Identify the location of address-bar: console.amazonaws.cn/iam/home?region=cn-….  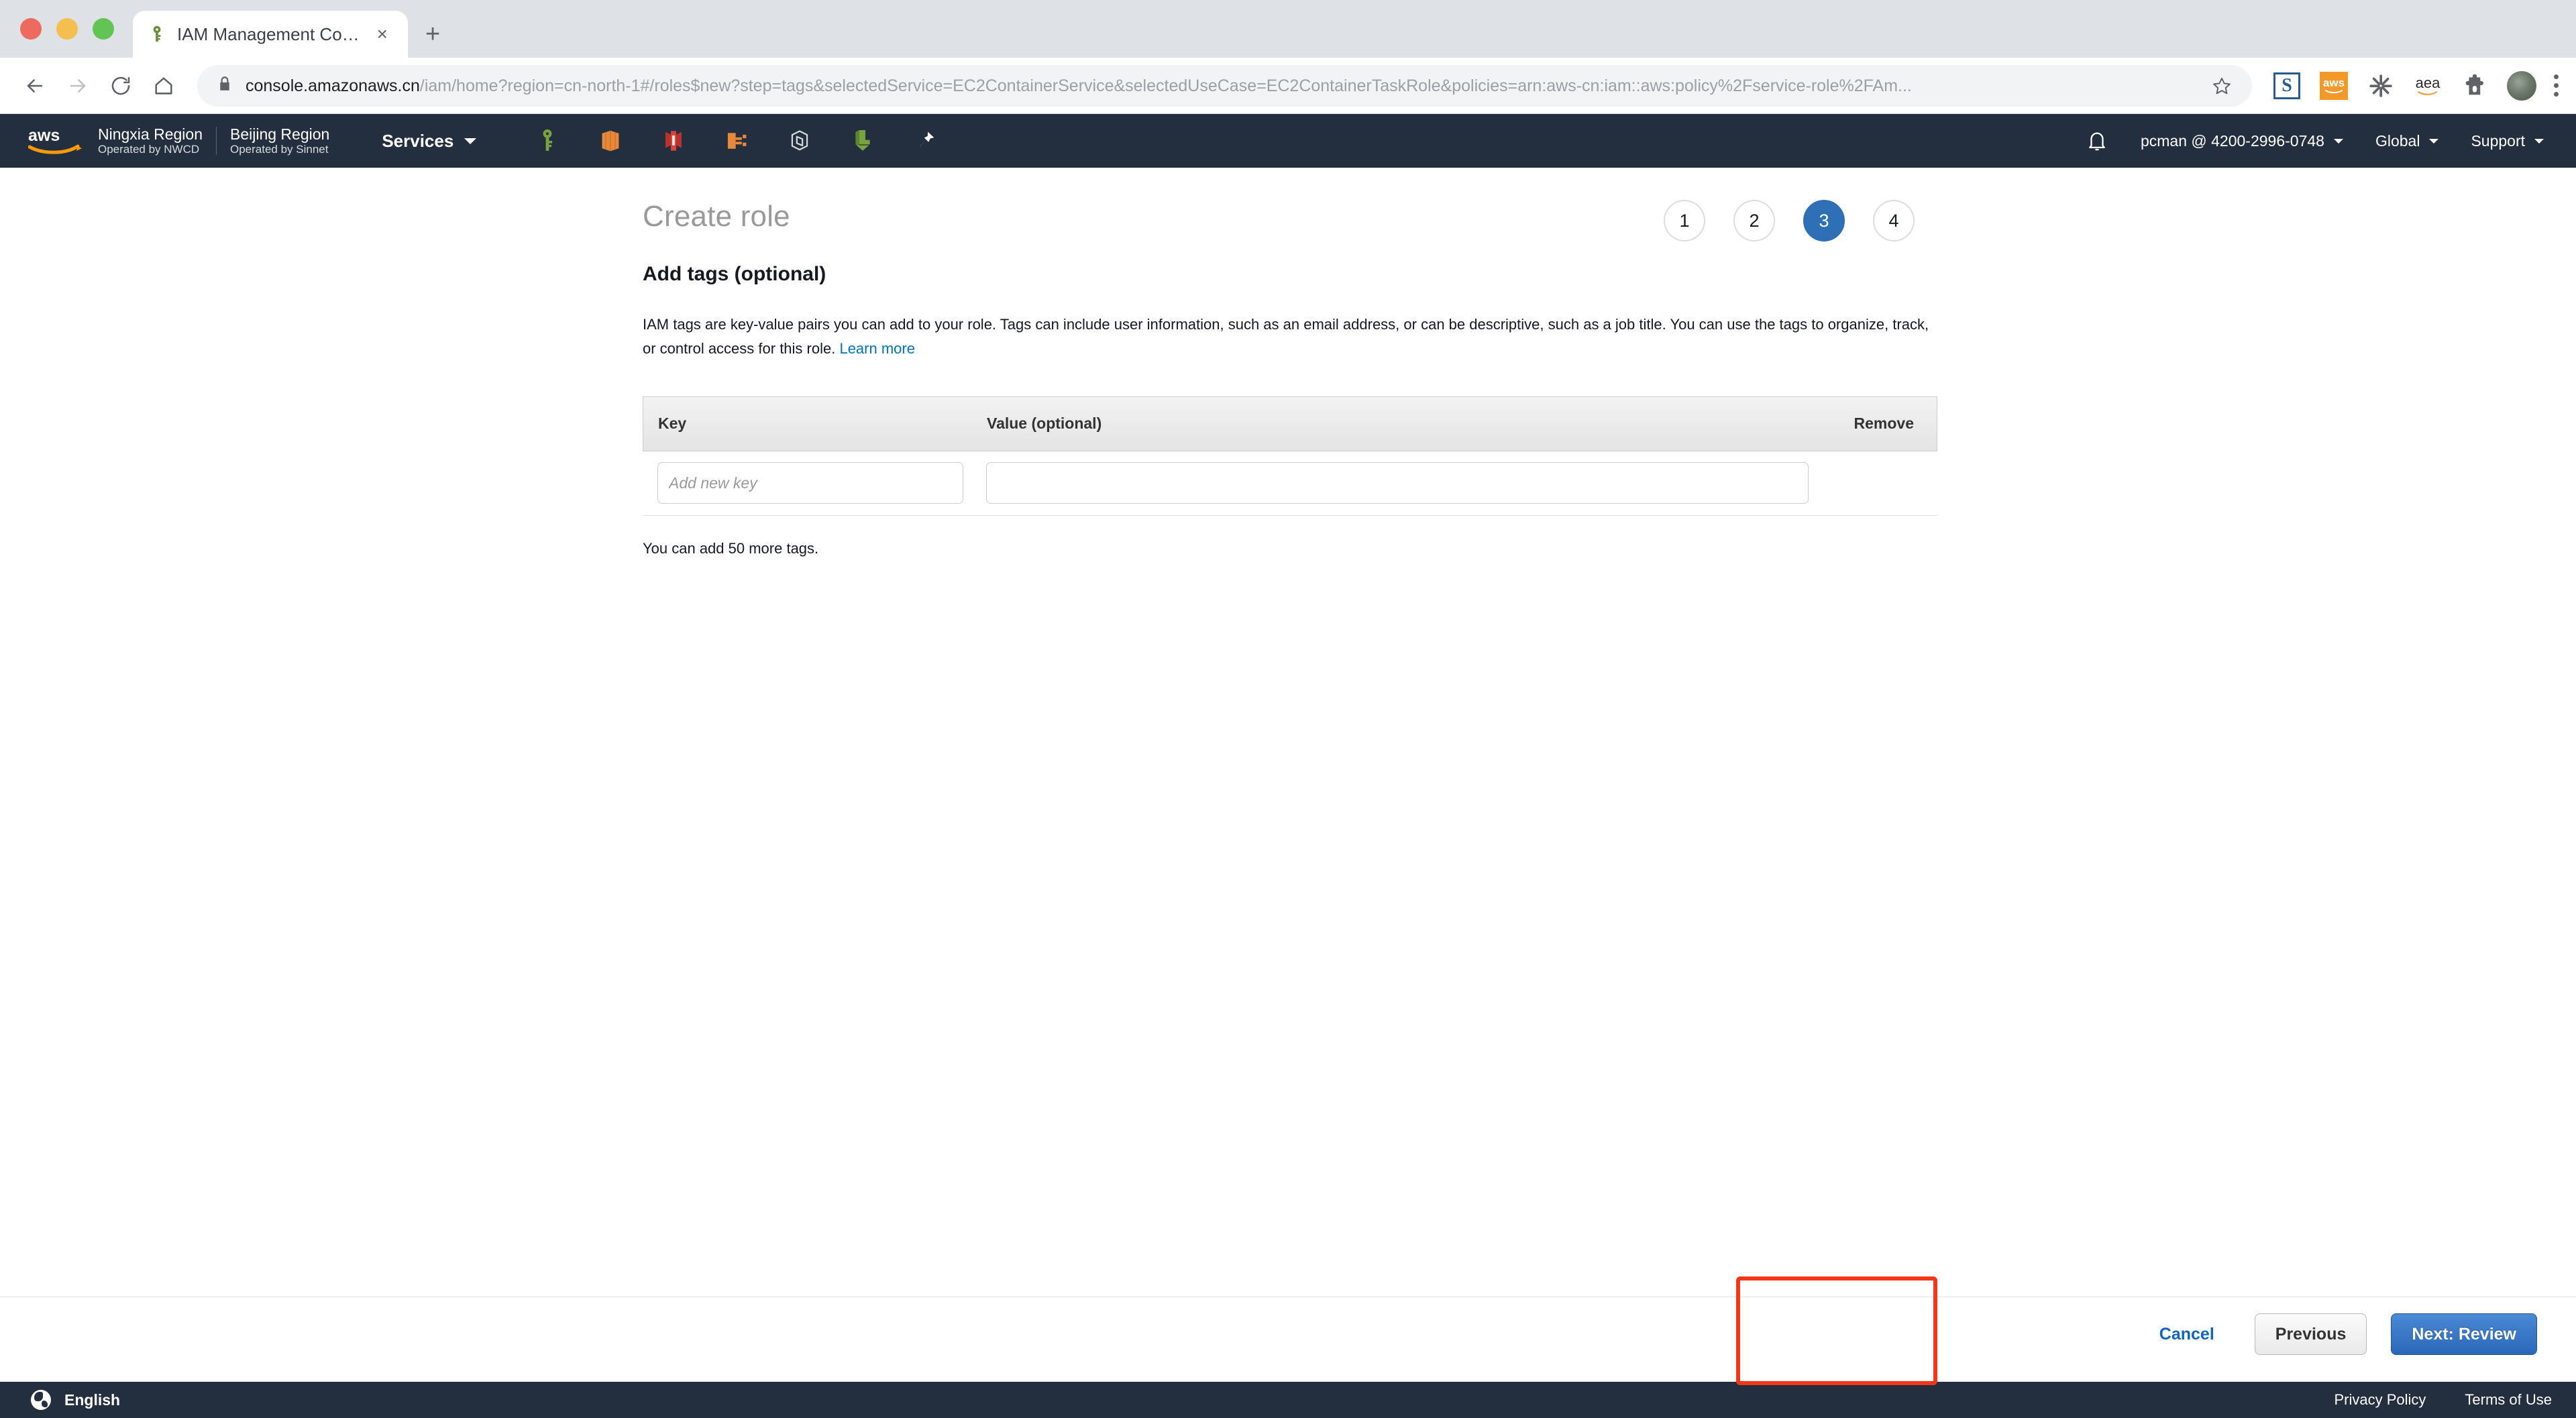
(1224, 85).